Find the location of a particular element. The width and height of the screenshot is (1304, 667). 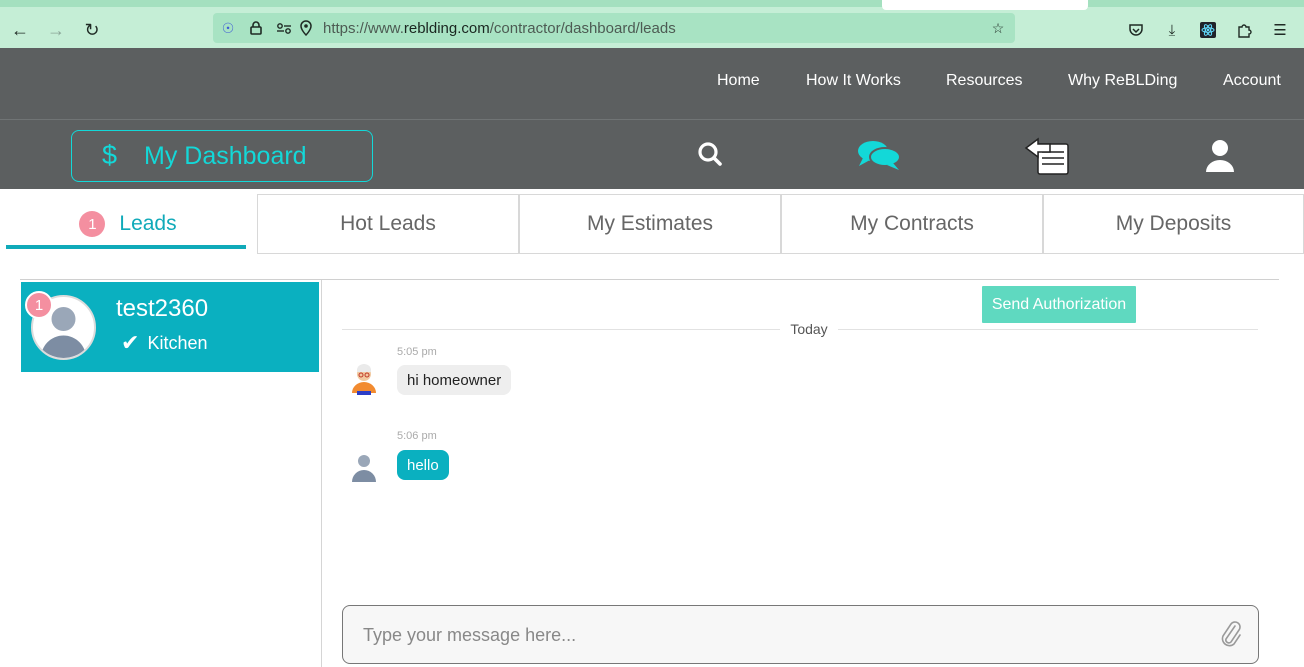

message-composer is located at coordinates (800, 634).